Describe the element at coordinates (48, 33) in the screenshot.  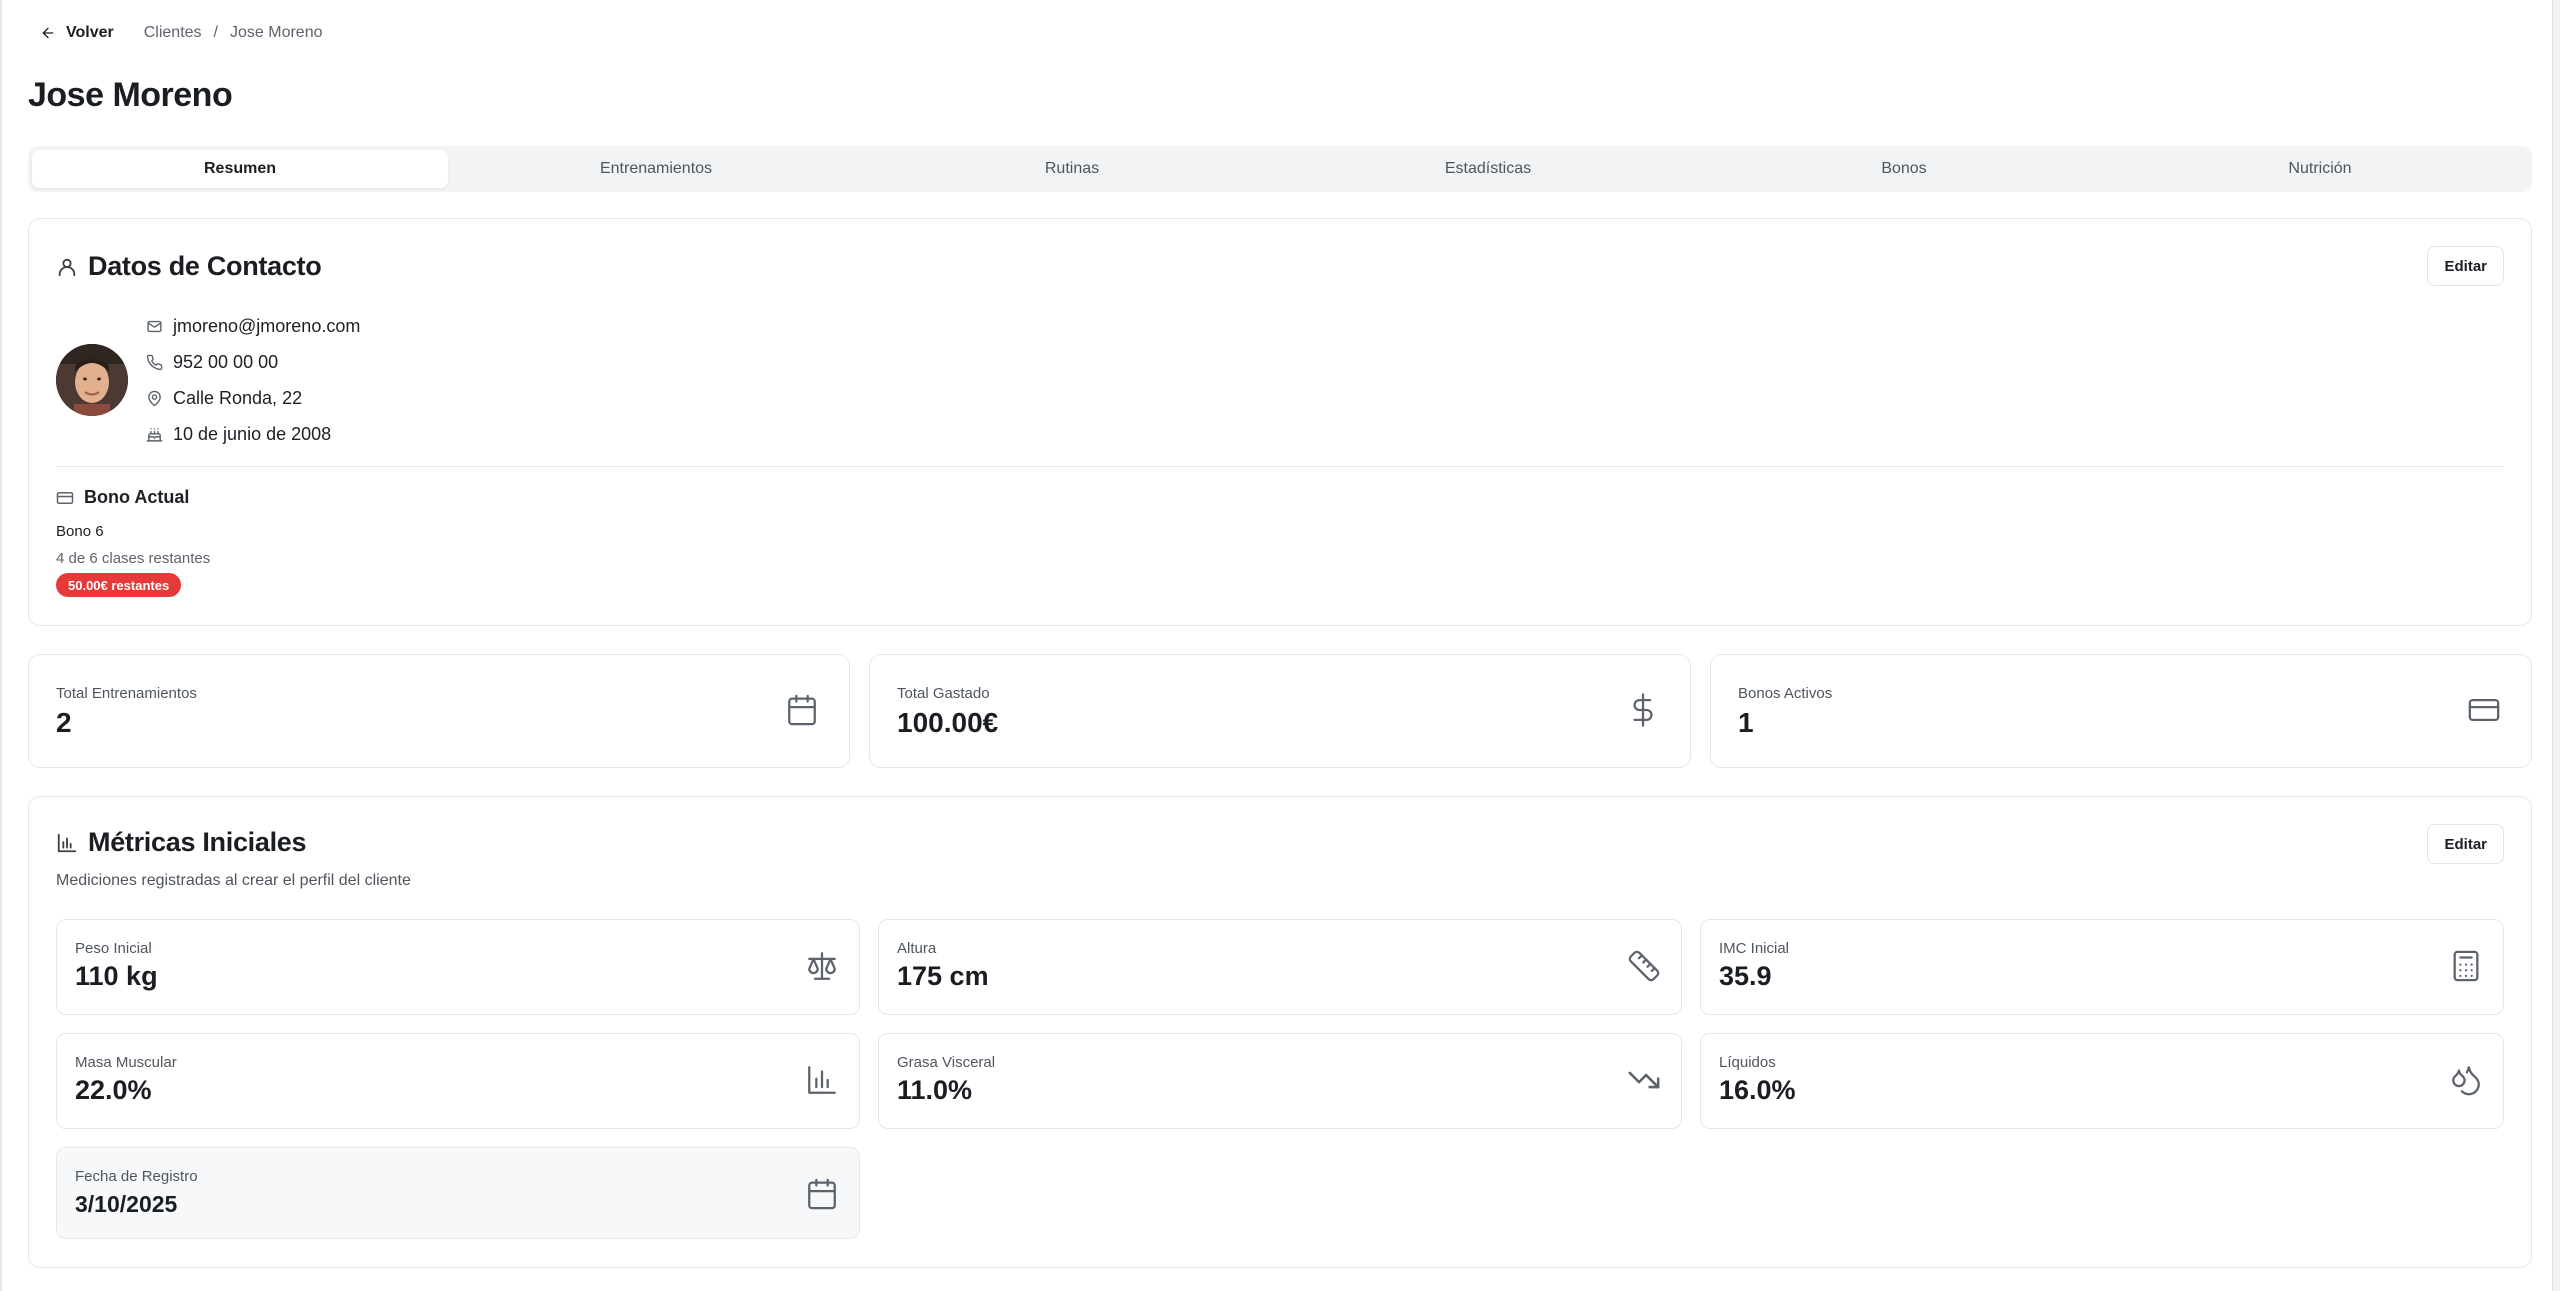
I see `arrow-left-icon` at that location.